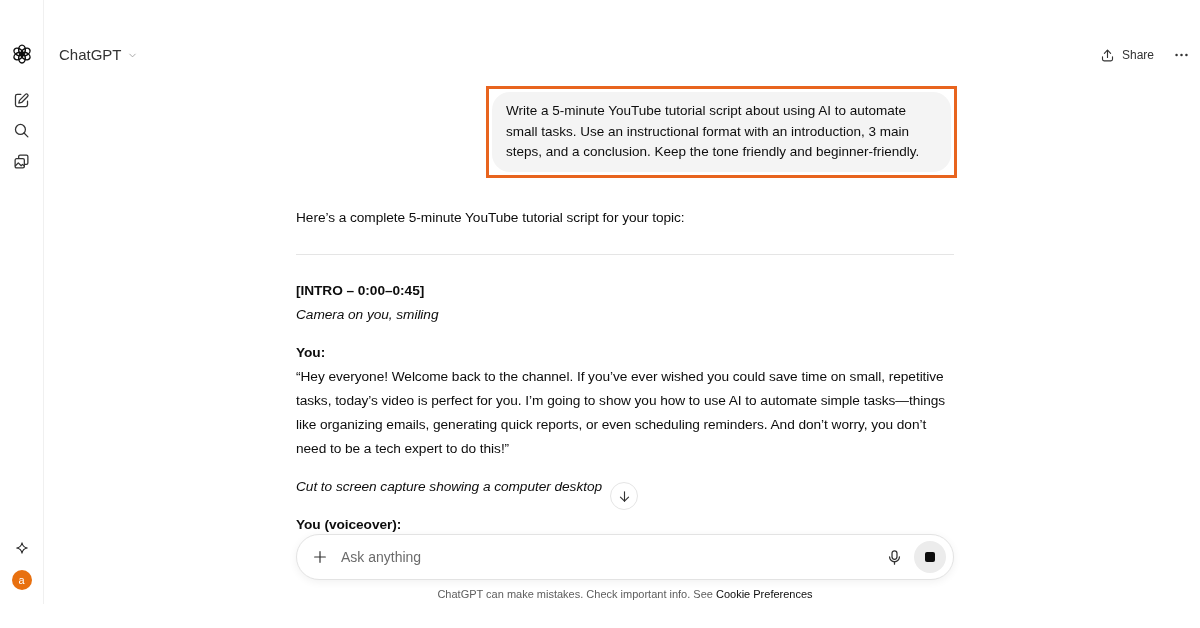 The width and height of the screenshot is (1200, 628). What do you see at coordinates (624, 496) in the screenshot?
I see `scroll-down-button` at bounding box center [624, 496].